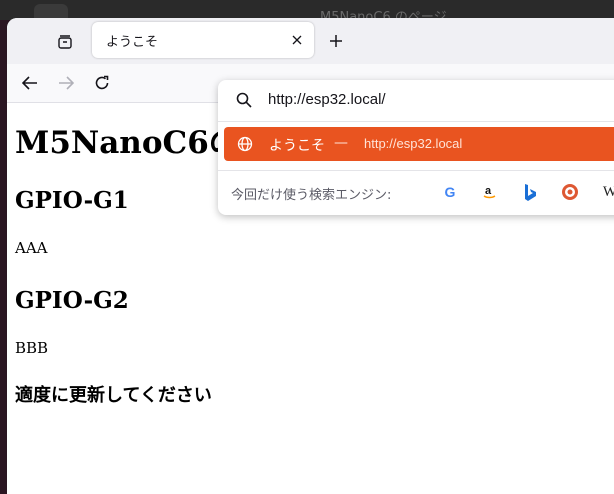  What do you see at coordinates (113, 395) in the screenshot?
I see `update-note: 適度に更新してください` at bounding box center [113, 395].